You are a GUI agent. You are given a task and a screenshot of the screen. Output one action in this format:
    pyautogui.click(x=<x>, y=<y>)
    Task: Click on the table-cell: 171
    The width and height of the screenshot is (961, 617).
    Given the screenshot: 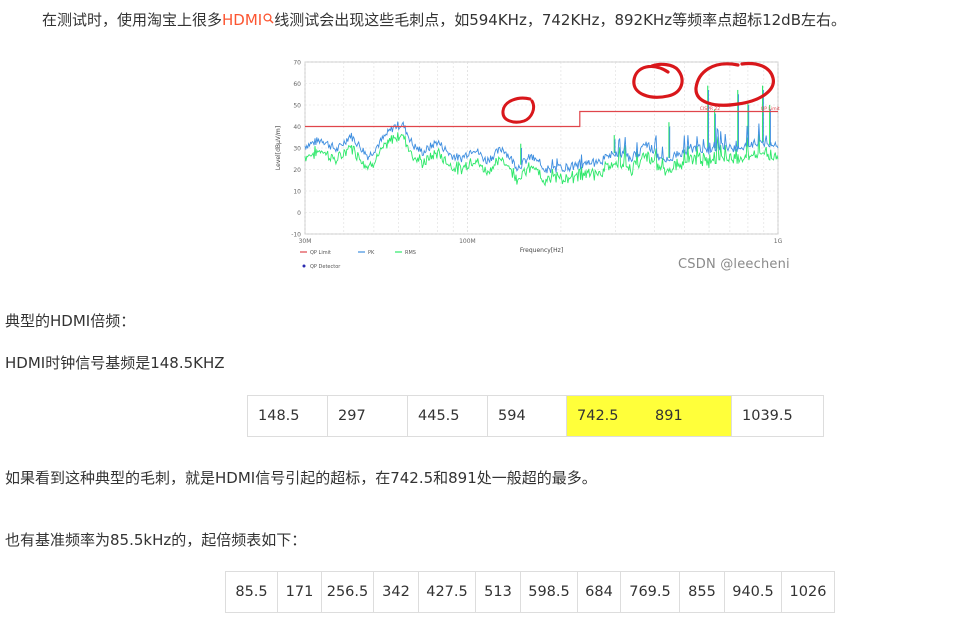 What is the action you would take?
    pyautogui.click(x=299, y=592)
    